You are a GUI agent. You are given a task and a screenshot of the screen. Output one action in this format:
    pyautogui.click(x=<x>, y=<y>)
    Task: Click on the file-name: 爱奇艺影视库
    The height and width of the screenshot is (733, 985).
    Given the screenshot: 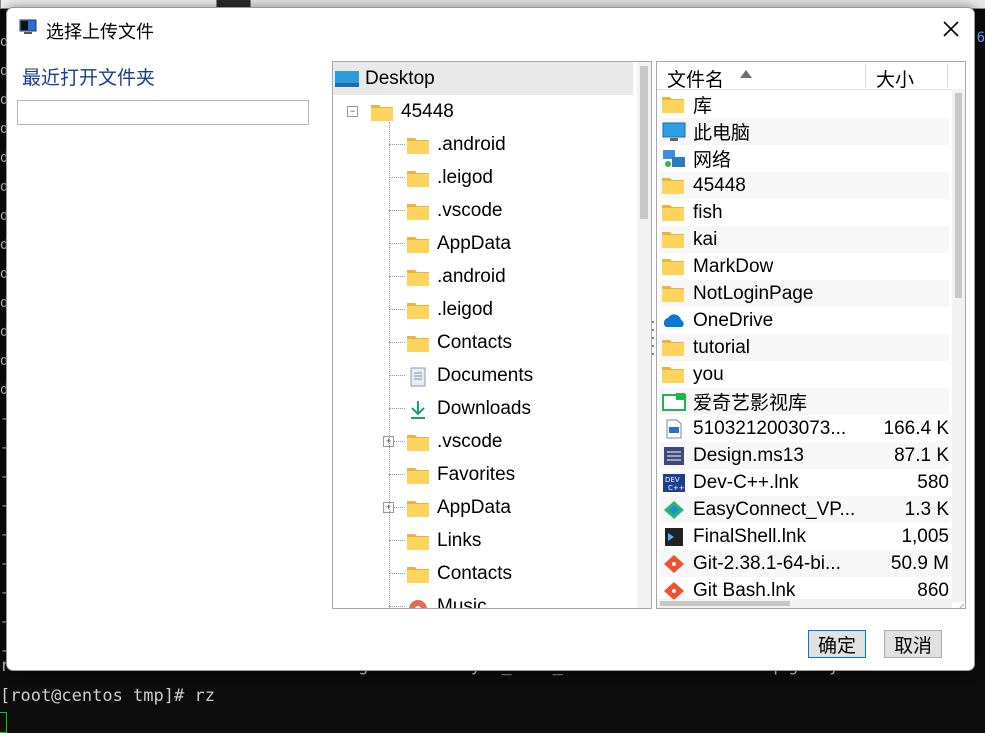 What is the action you would take?
    pyautogui.click(x=750, y=403)
    